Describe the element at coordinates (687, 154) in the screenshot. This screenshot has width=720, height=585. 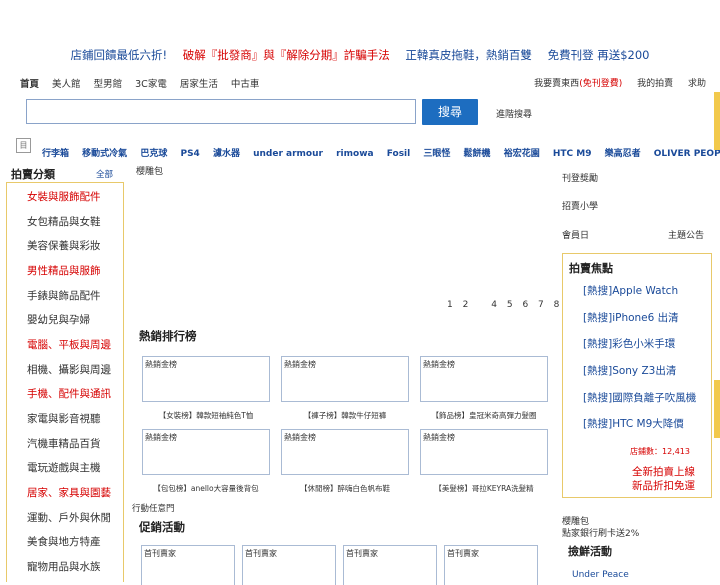
I see `keyword-link: OLIVER PEOPLES` at that location.